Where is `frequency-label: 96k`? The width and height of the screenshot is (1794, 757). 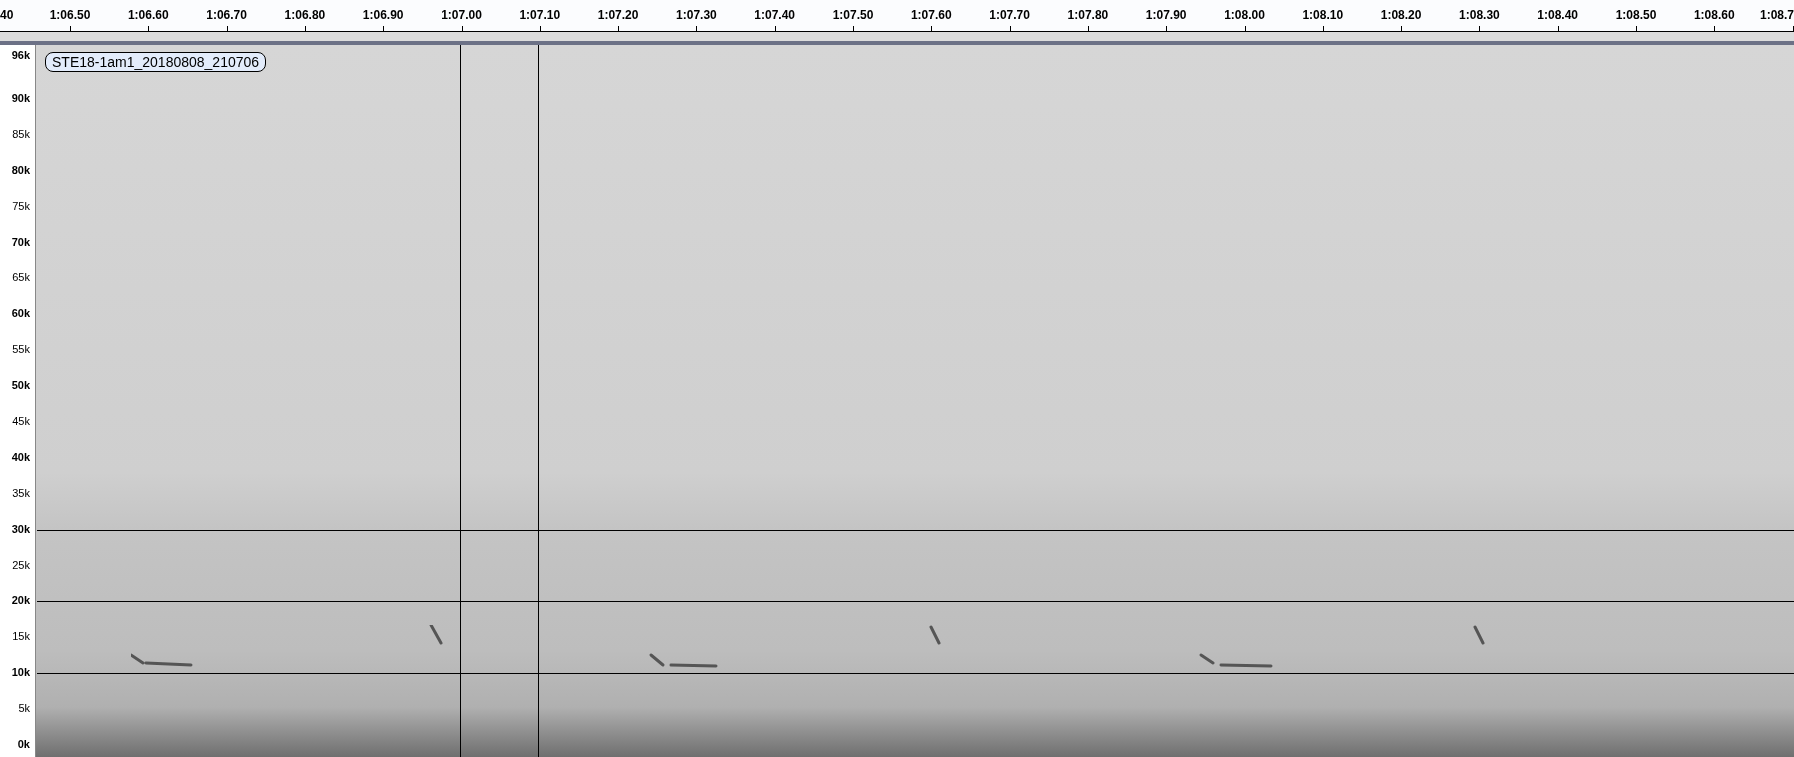 frequency-label: 96k is located at coordinates (20, 55).